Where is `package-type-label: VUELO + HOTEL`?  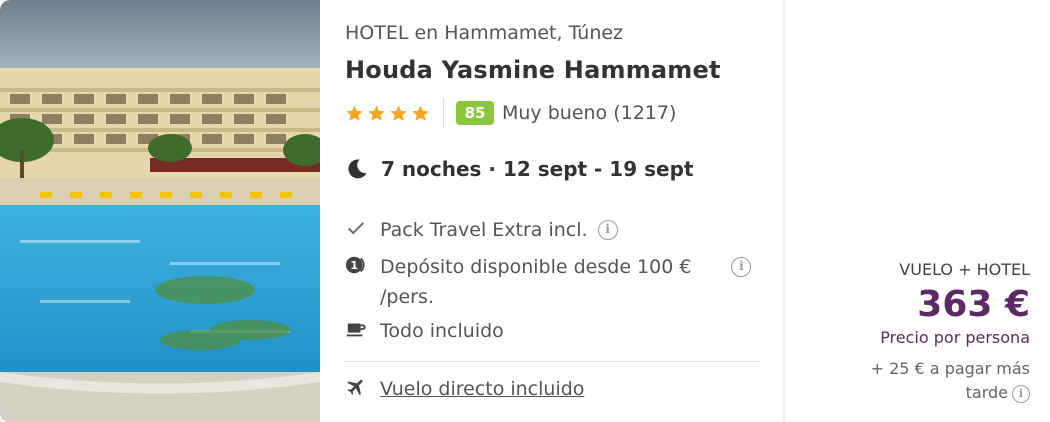
package-type-label: VUELO + HOTEL is located at coordinates (964, 269).